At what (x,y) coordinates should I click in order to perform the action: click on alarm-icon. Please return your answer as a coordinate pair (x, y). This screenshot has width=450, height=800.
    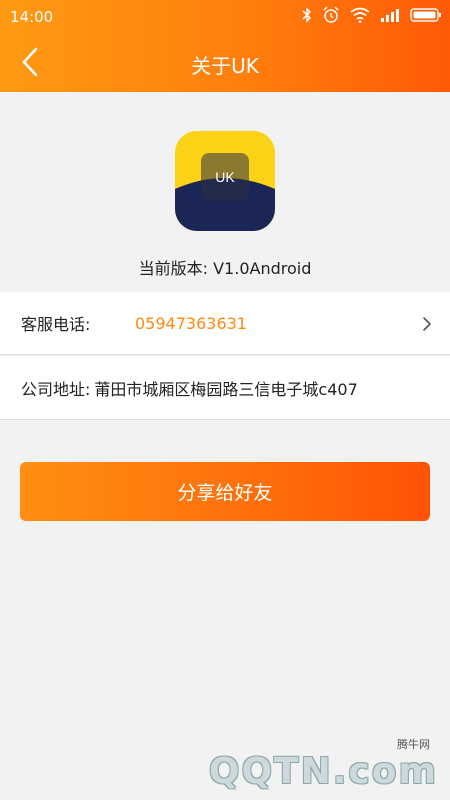
    Looking at the image, I should click on (331, 14).